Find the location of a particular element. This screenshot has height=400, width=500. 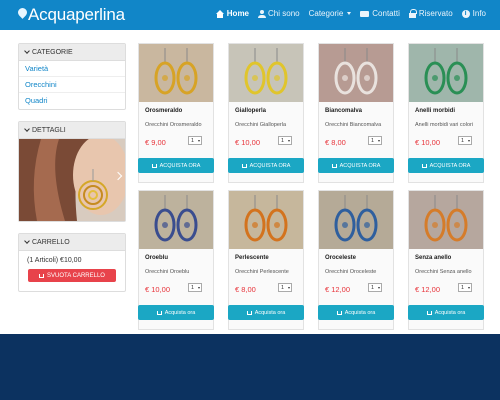

product-title: Senza anello is located at coordinates (433, 258).